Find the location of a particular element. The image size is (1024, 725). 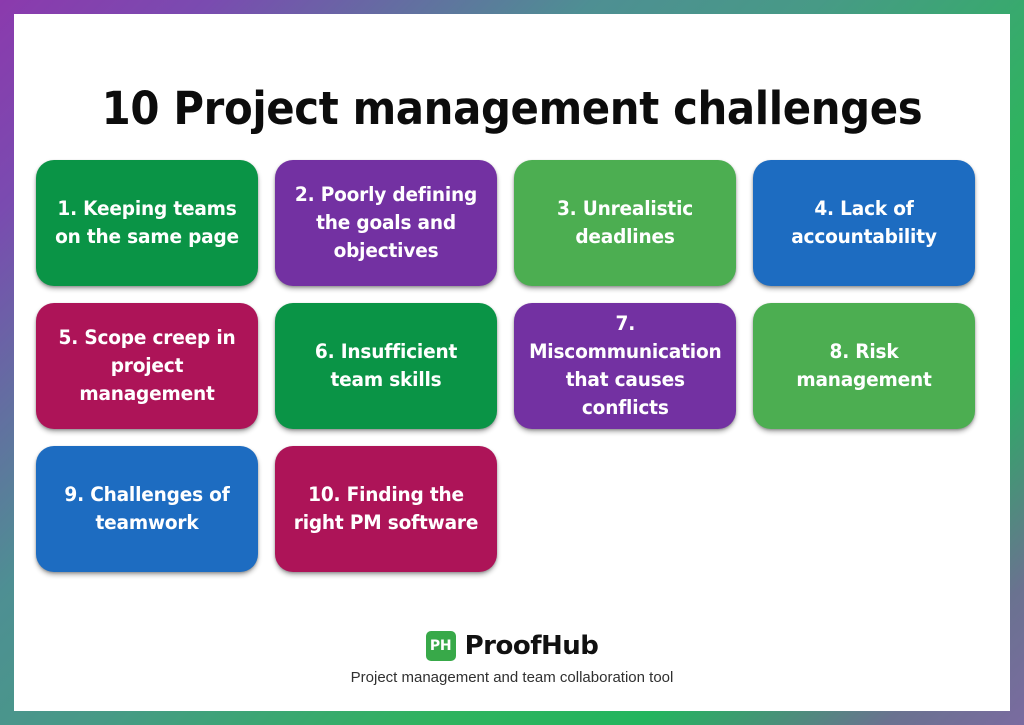

challenge-card-label: 8. Risk management is located at coordinates (864, 365).